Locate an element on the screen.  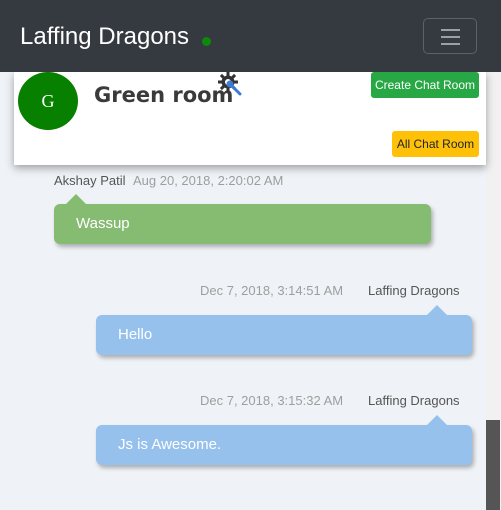
menu-toggle-button is located at coordinates (450, 36).